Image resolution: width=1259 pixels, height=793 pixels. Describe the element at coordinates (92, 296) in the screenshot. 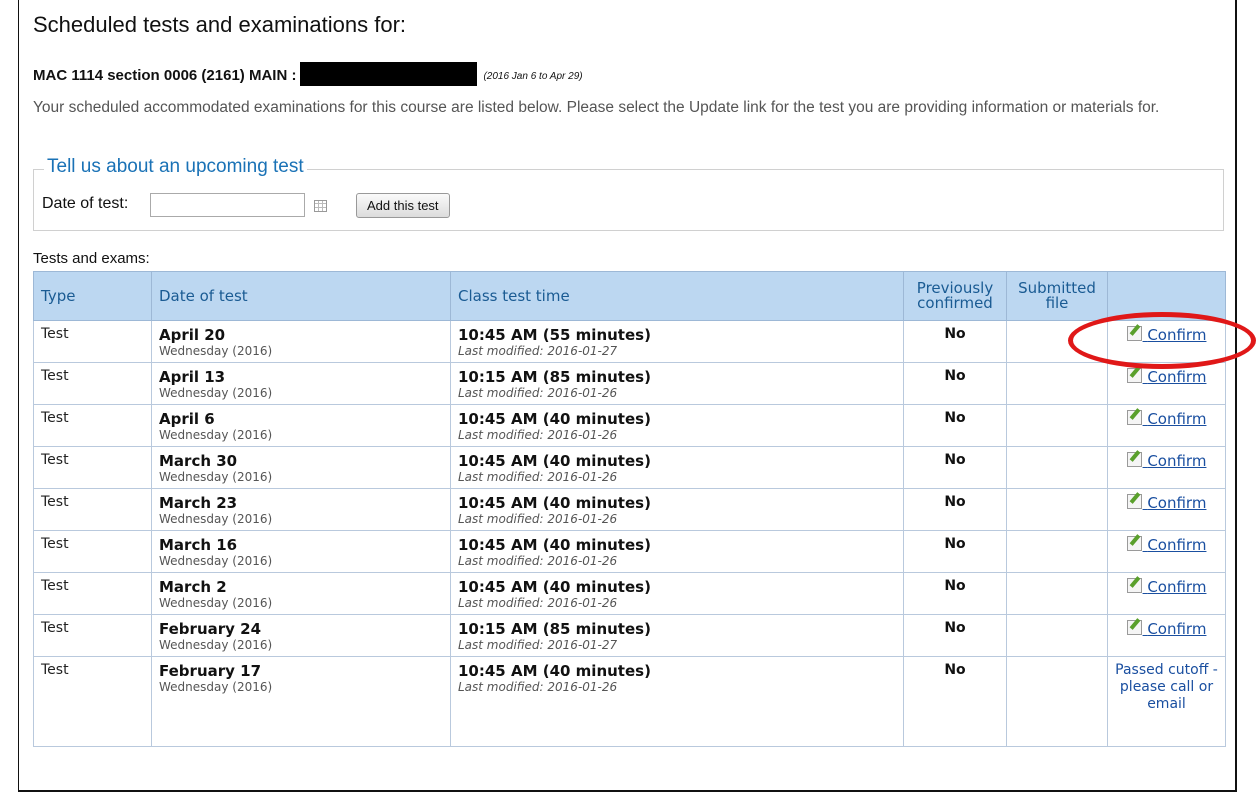

I see `col-type: Type` at that location.